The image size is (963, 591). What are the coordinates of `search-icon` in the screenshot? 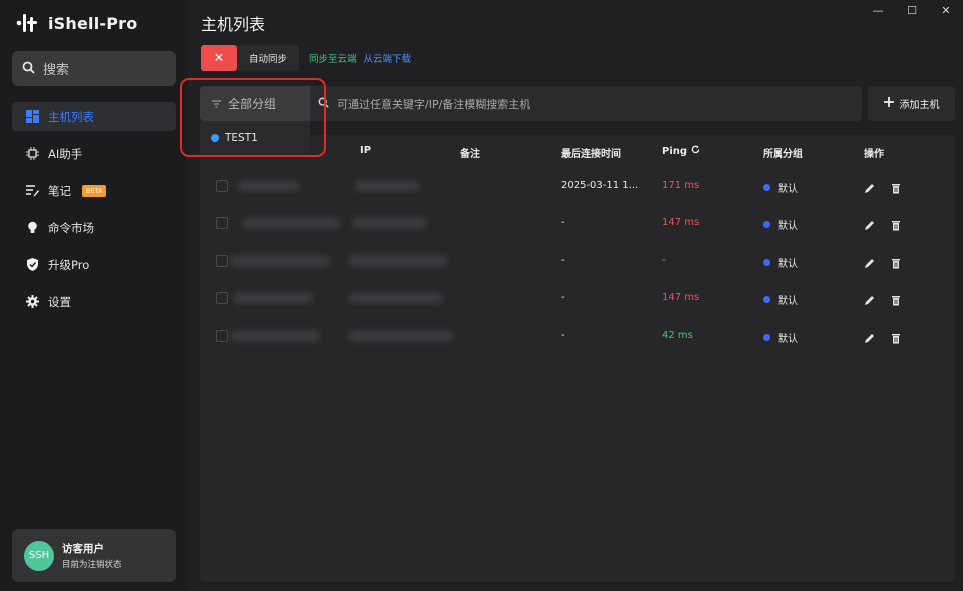 It's located at (28, 68).